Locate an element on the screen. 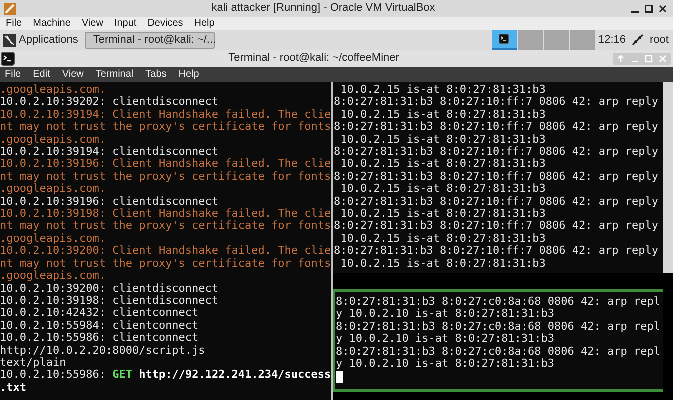 The image size is (673, 400). user-name: root is located at coordinates (659, 40).